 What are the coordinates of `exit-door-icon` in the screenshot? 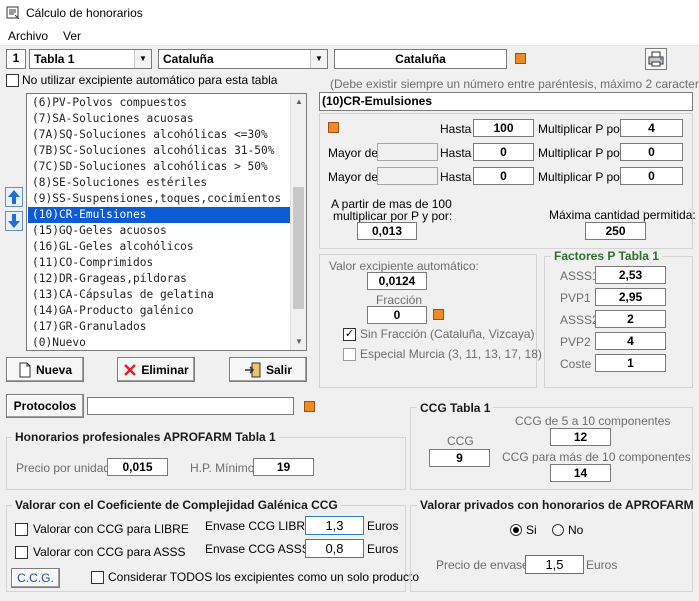 It's located at (252, 369).